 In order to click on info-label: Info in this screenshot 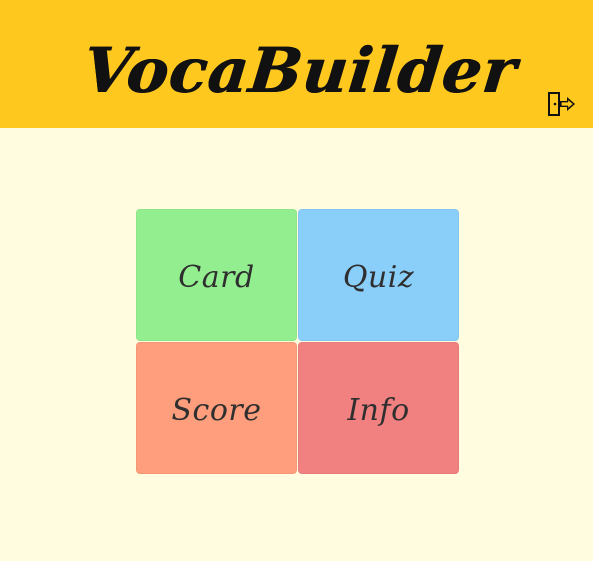, I will do `click(378, 410)`.